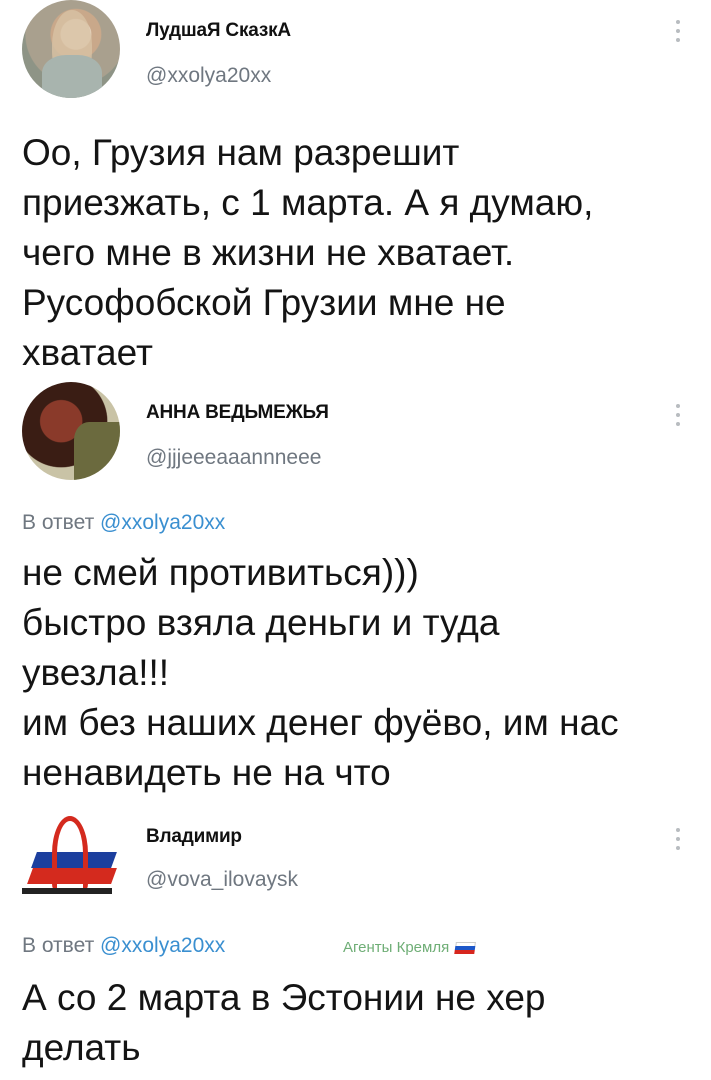 This screenshot has height=1080, width=711. Describe the element at coordinates (222, 880) in the screenshot. I see `author-handle: @vova_ilovaysk` at that location.